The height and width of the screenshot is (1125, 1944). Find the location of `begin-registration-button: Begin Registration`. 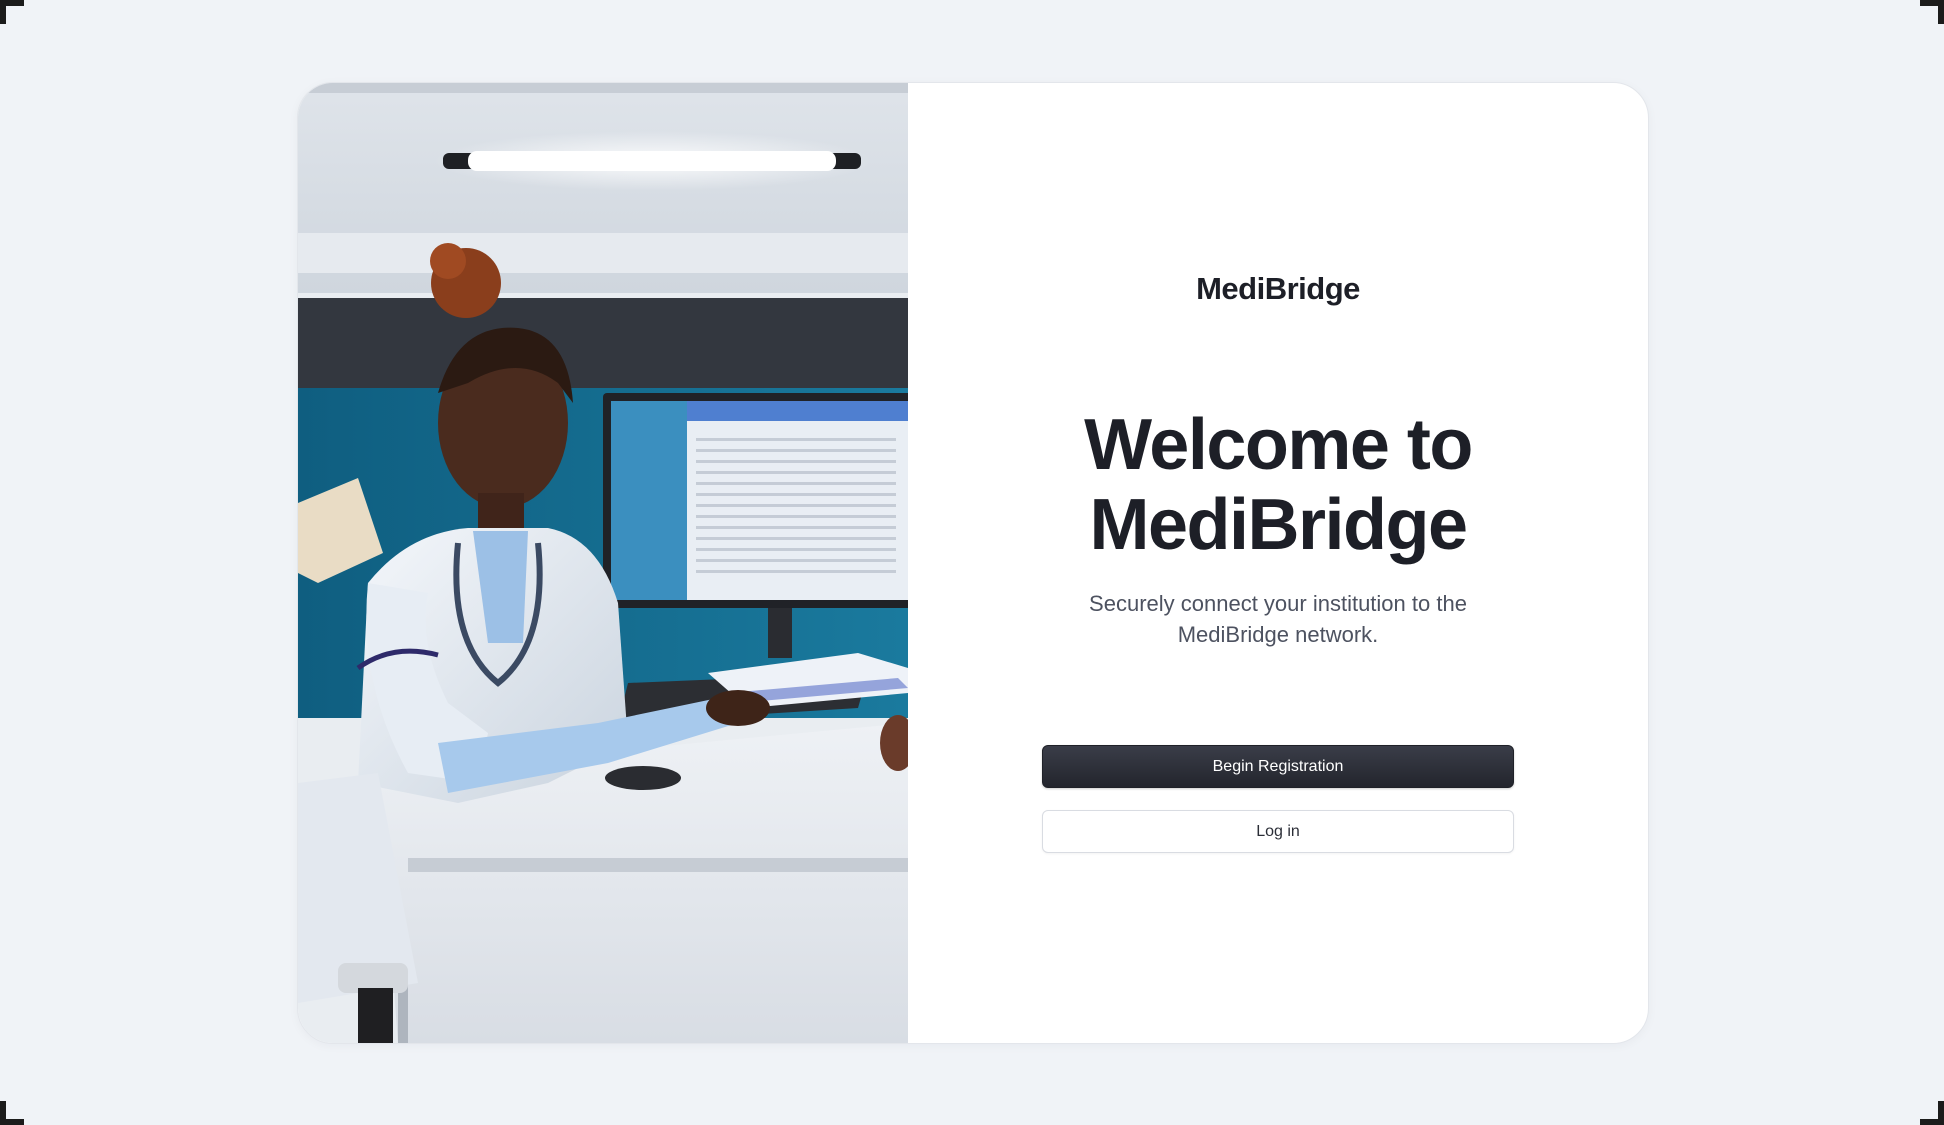

begin-registration-button: Begin Registration is located at coordinates (1278, 766).